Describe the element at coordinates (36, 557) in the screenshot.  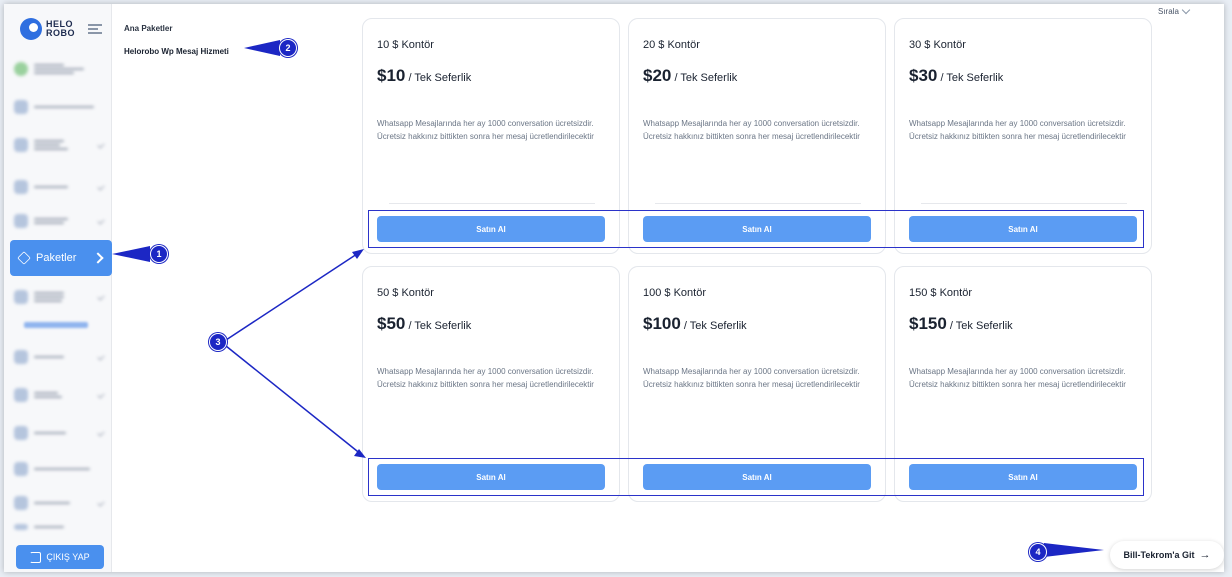
I see `logout-icon` at that location.